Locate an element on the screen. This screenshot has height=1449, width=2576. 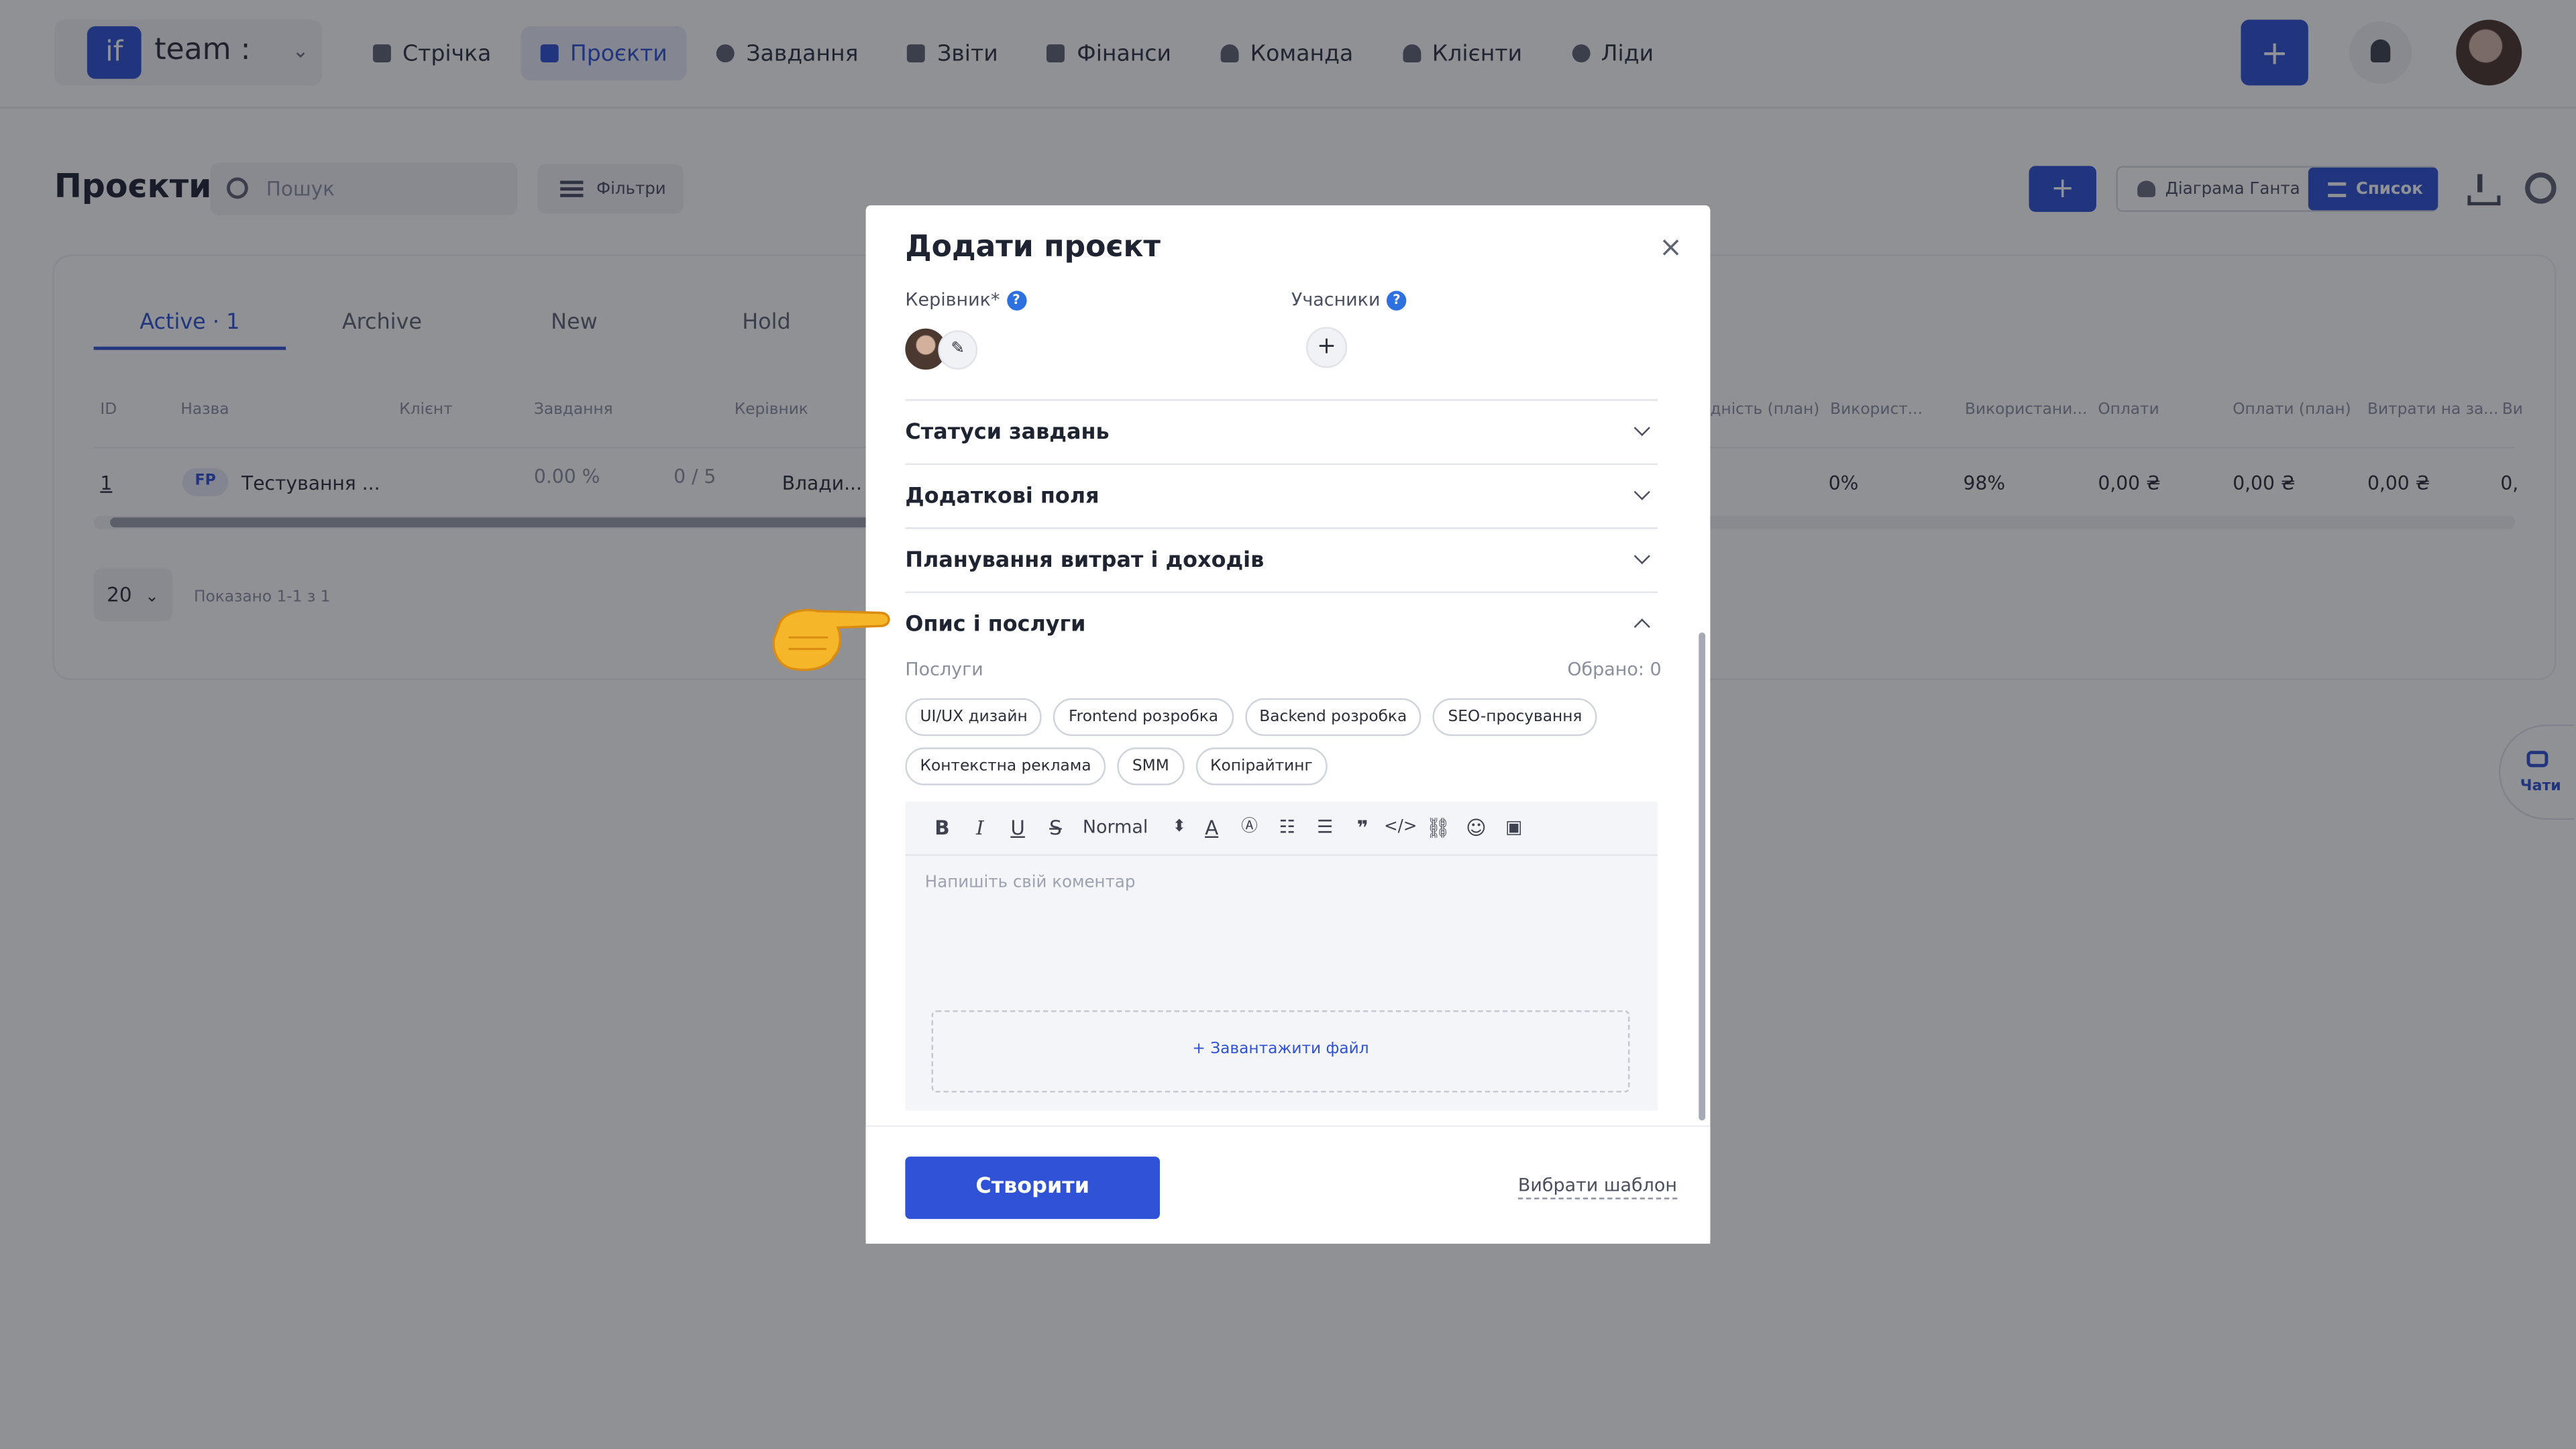
comment-input is located at coordinates (1281, 931).